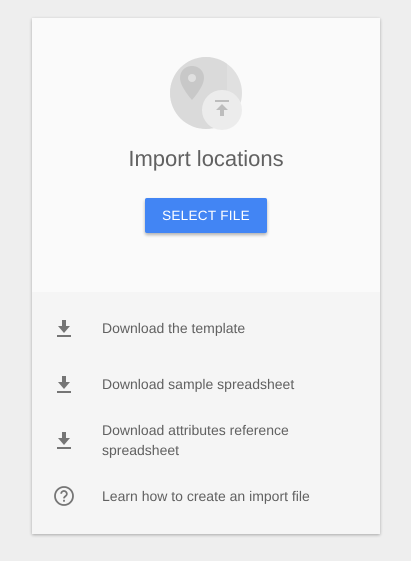  Describe the element at coordinates (217, 384) in the screenshot. I see `link: Download sample spreadsheet` at that location.